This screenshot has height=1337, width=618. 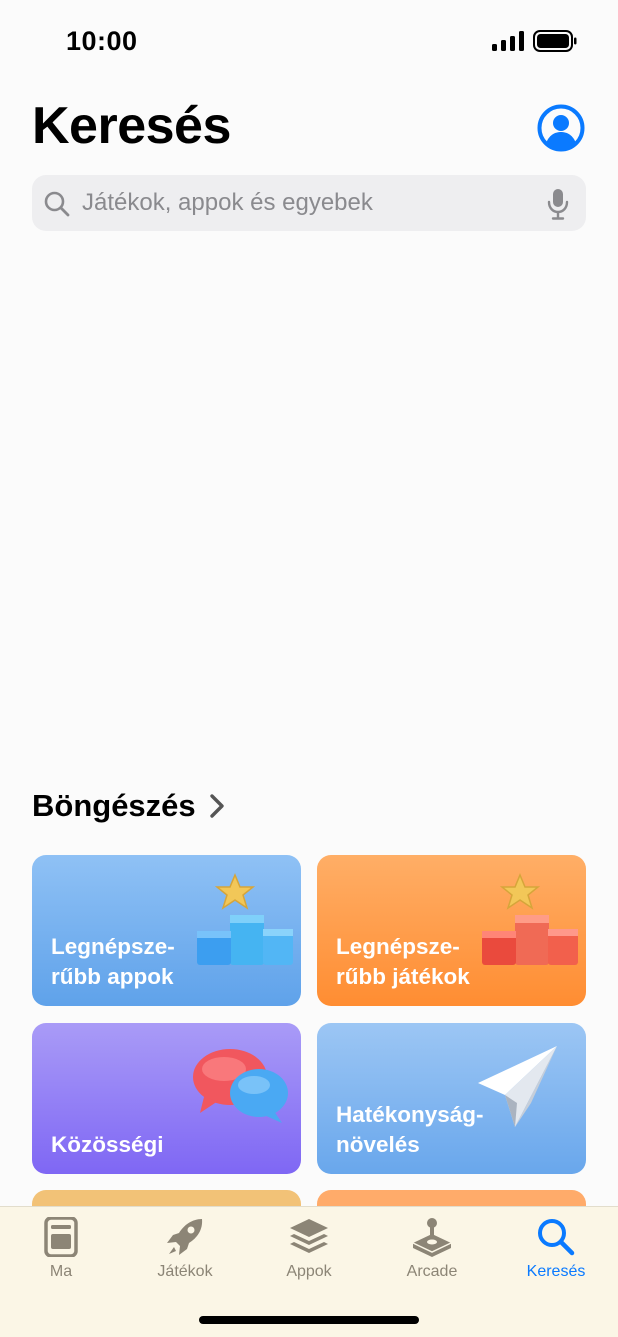 What do you see at coordinates (508, 41) in the screenshot?
I see `cellular-signal-icon` at bounding box center [508, 41].